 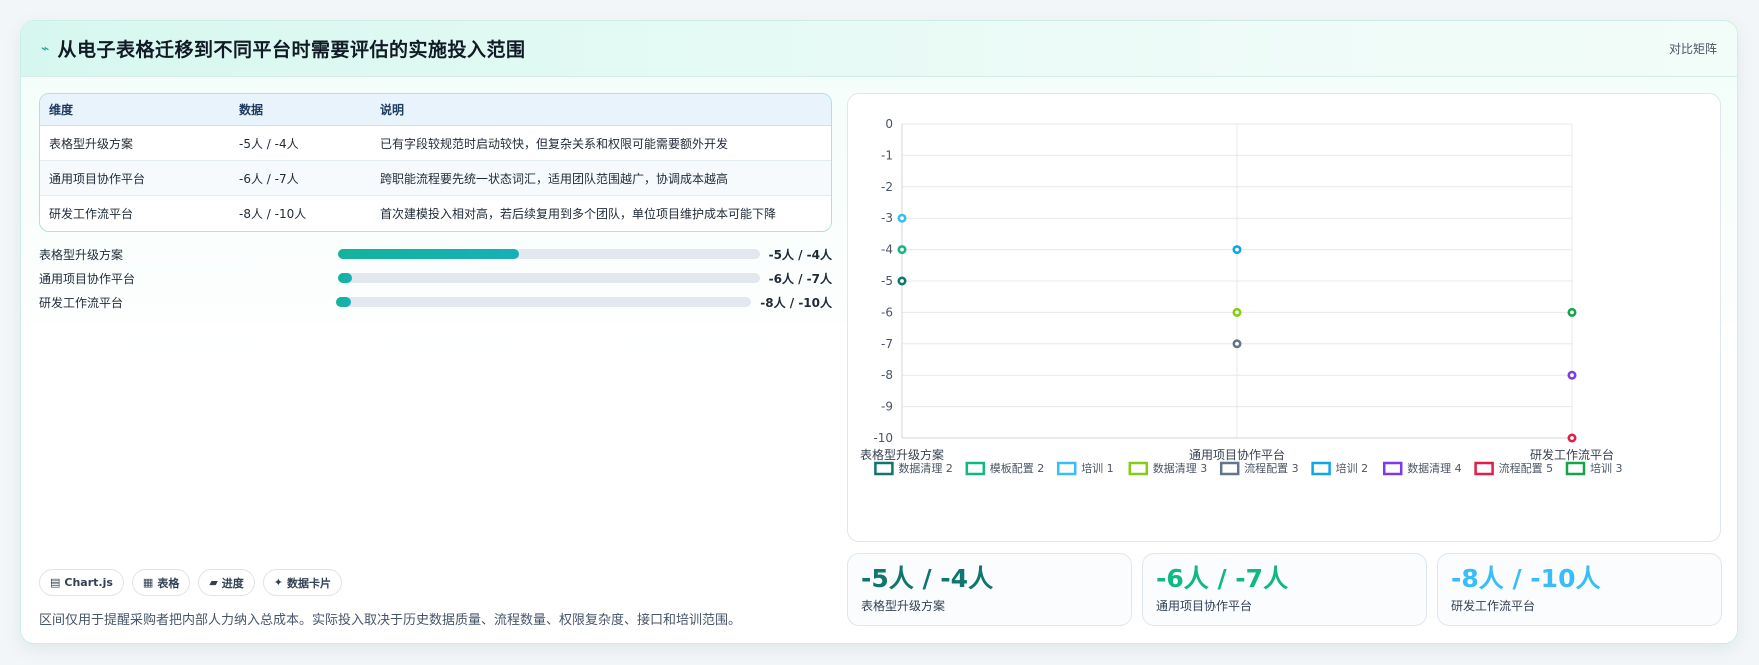 What do you see at coordinates (232, 583) in the screenshot?
I see `chip-label: 进度` at bounding box center [232, 583].